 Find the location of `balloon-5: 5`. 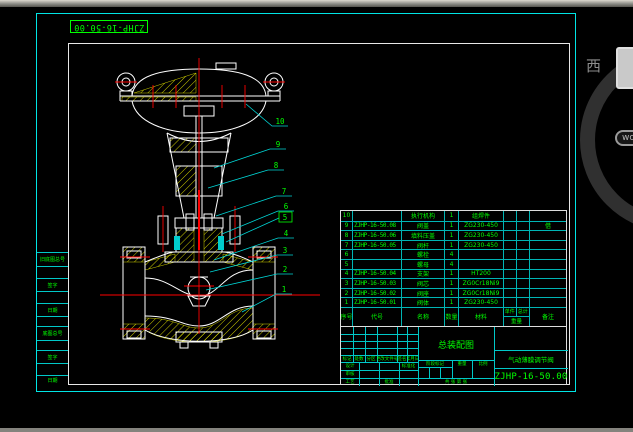

balloon-5: 5 is located at coordinates (285, 217).